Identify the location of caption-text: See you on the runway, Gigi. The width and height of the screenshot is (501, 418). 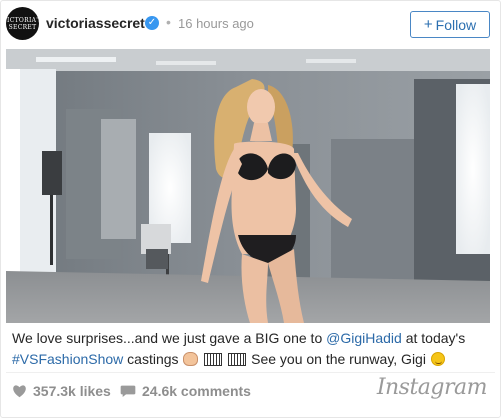
(338, 359).